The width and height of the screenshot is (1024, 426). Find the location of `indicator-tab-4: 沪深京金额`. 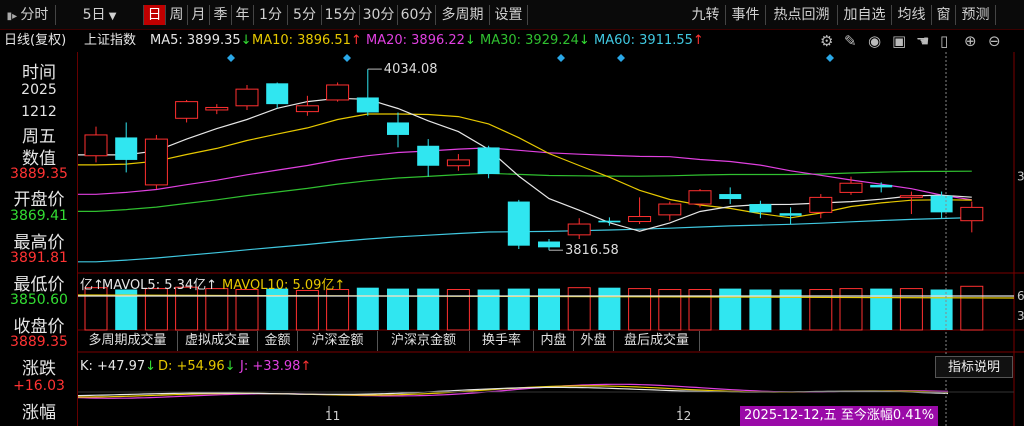

indicator-tab-4: 沪深京金额 is located at coordinates (424, 341).